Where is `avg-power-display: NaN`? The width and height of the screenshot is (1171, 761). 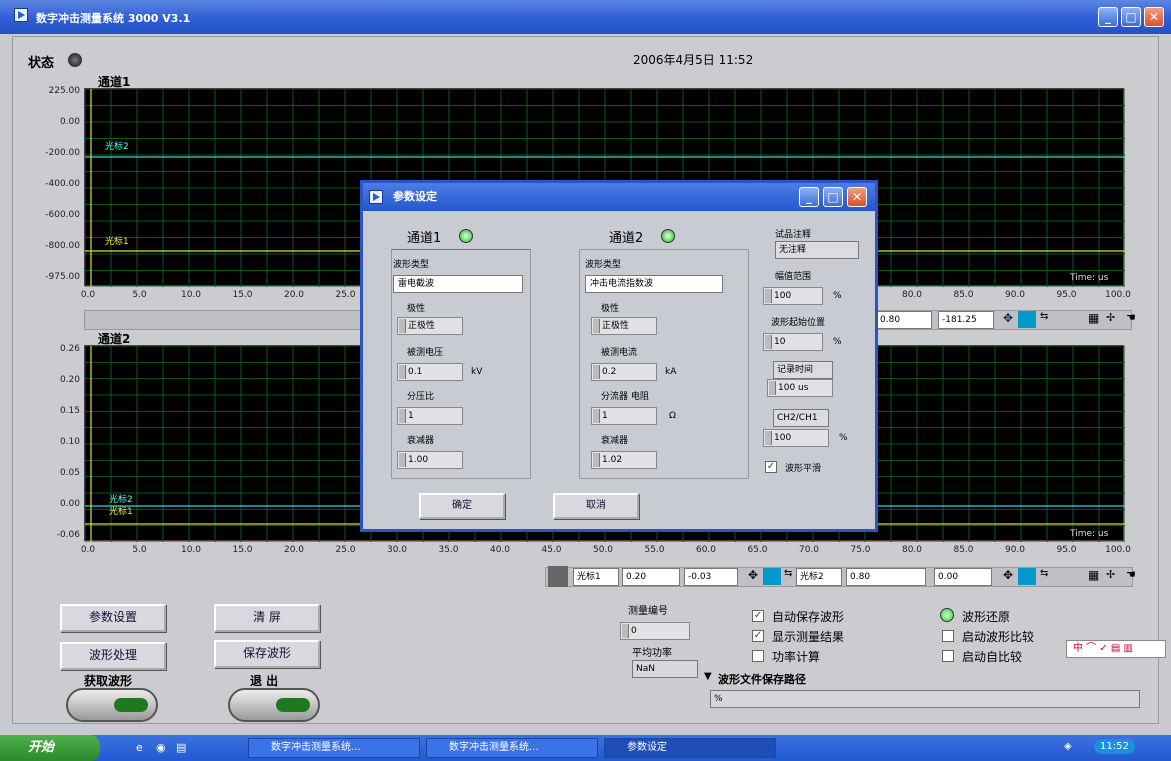
avg-power-display: NaN is located at coordinates (665, 669).